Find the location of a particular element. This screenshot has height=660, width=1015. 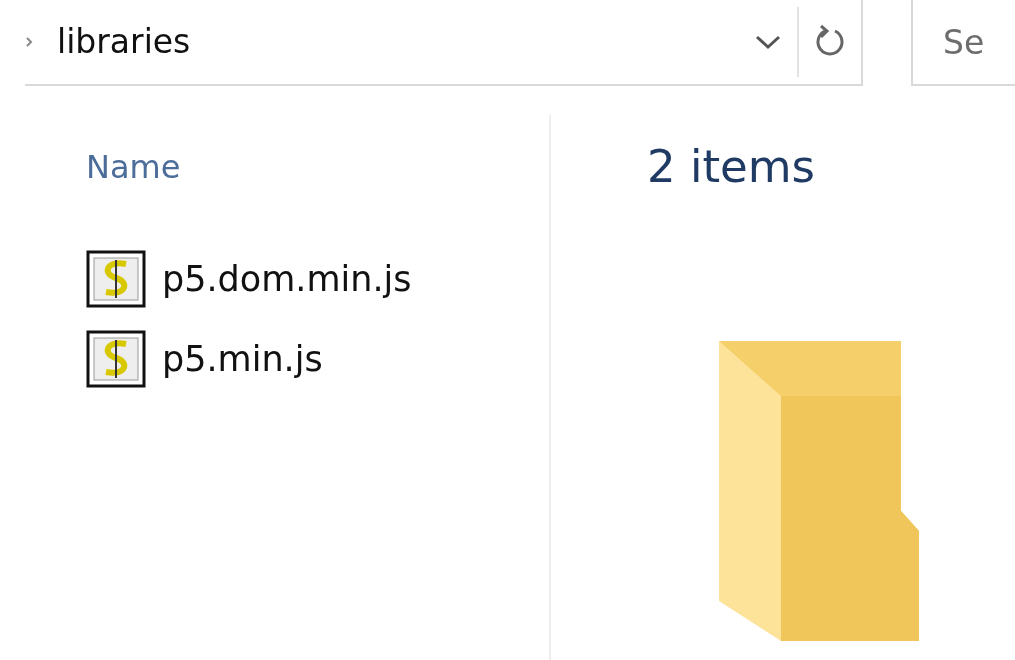

column-header: Name is located at coordinates (133, 167).